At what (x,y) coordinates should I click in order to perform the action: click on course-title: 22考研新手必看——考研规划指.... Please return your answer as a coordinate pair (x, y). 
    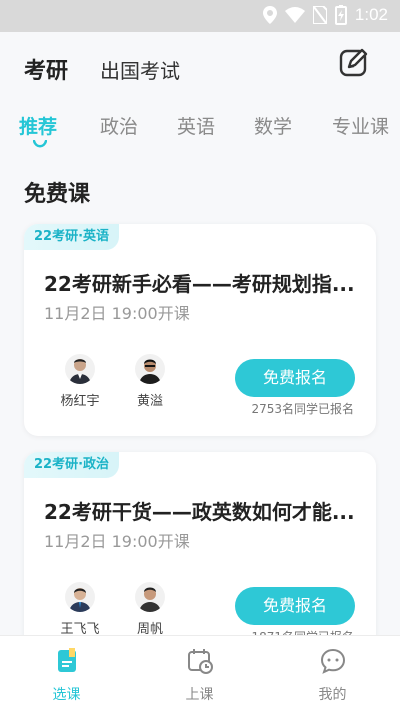
    Looking at the image, I should click on (199, 284).